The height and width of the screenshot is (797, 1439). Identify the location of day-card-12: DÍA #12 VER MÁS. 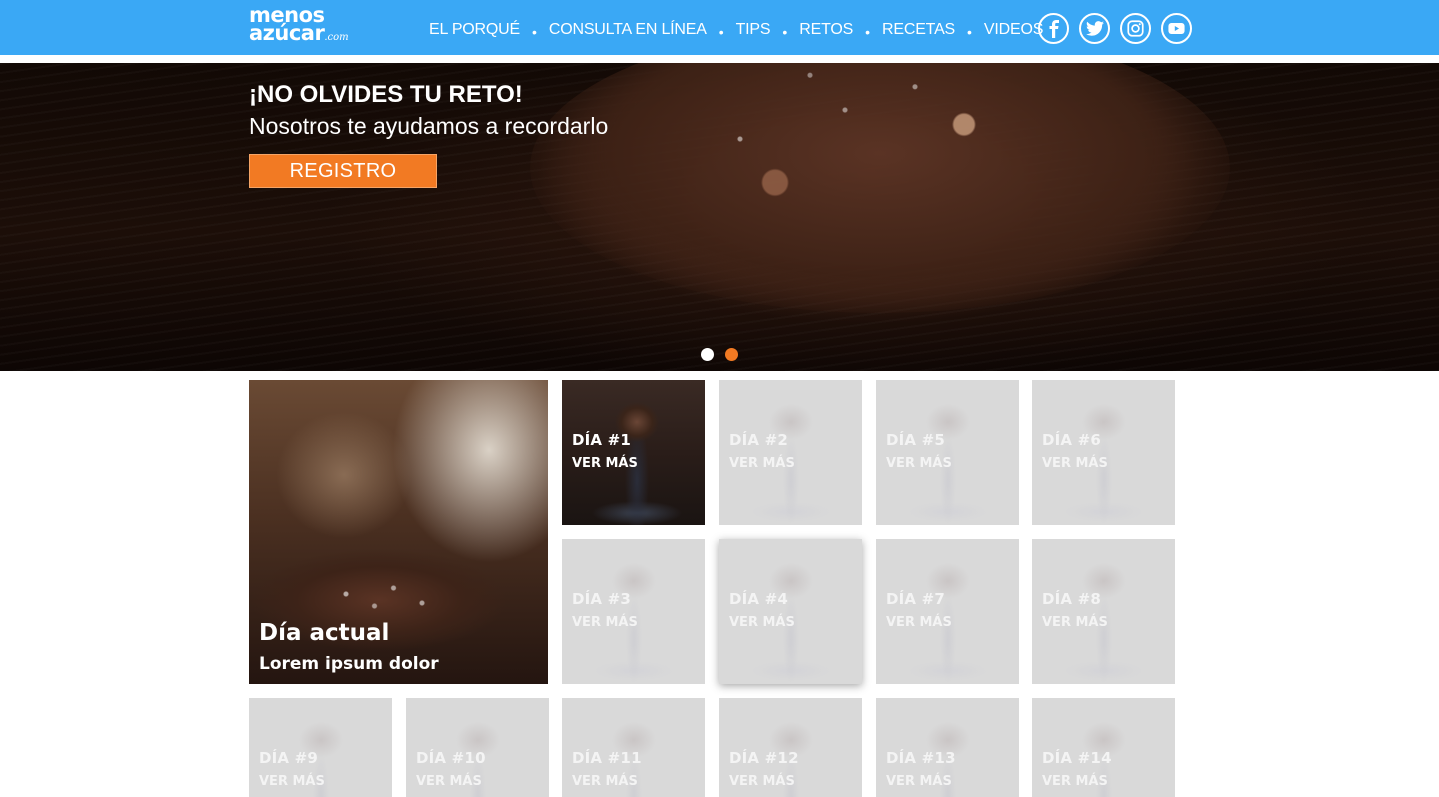
(790, 747).